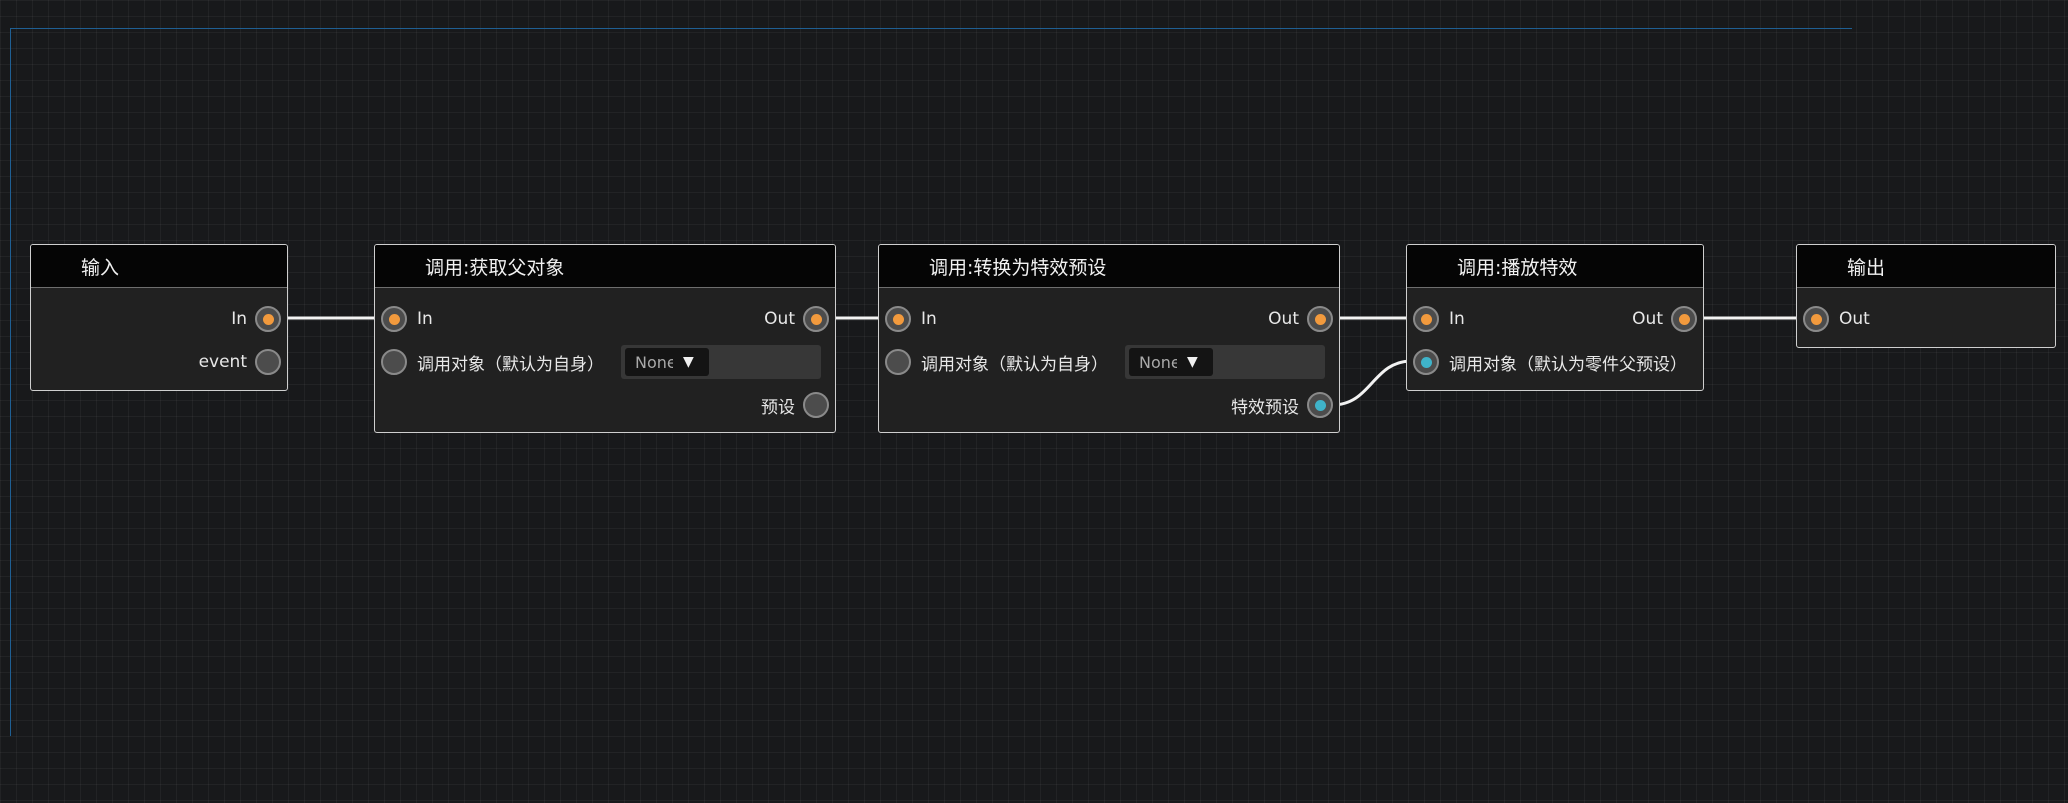 The width and height of the screenshot is (2068, 803). Describe the element at coordinates (1926, 266) in the screenshot. I see `node-title: 输出` at that location.